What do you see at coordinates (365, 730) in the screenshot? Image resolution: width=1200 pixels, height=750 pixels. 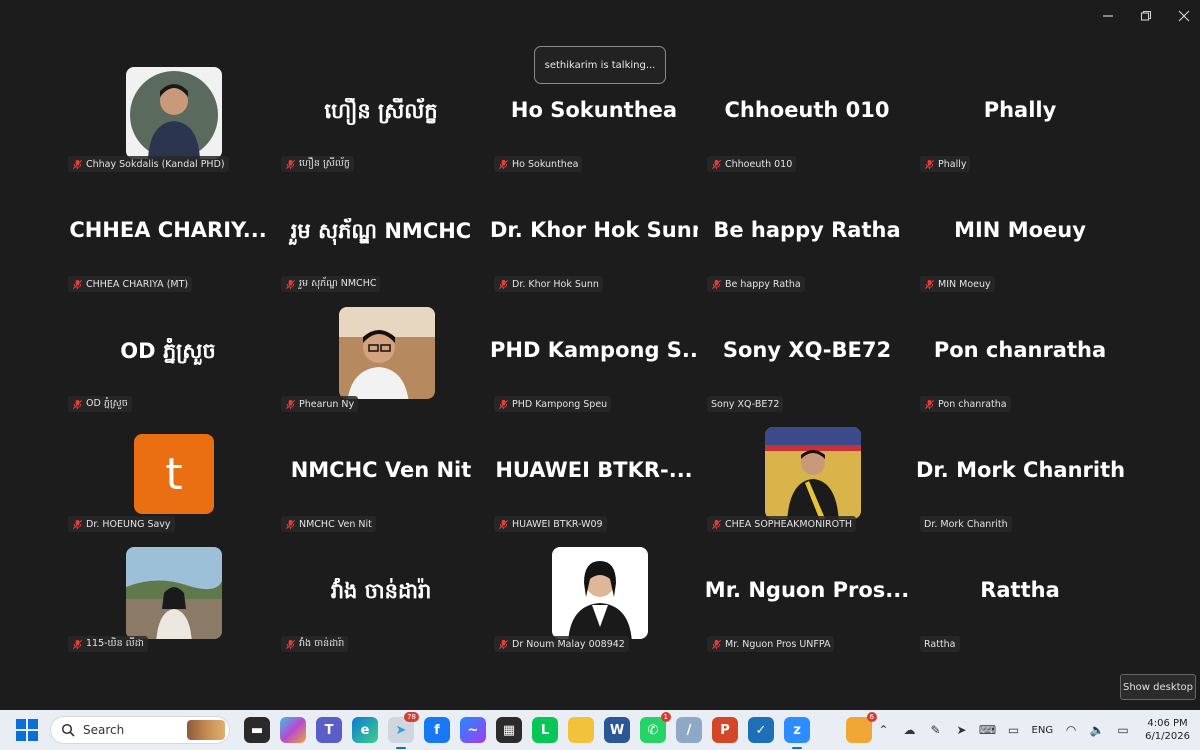 I see `edge-icon: e` at bounding box center [365, 730].